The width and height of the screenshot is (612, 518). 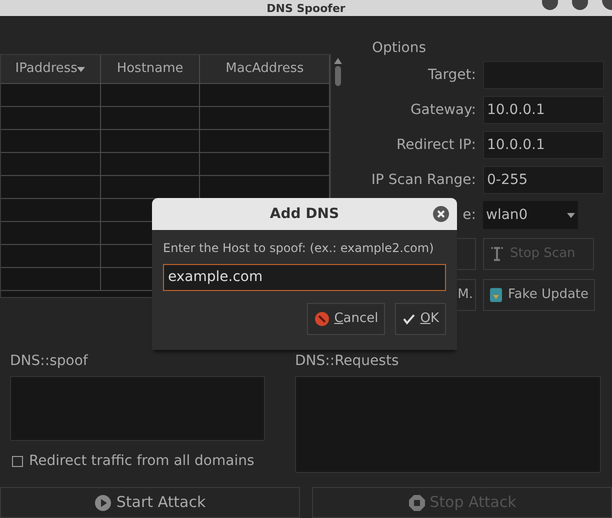 What do you see at coordinates (146, 461) in the screenshot?
I see `redirect-checkbox: Redirect traffic from all domains` at bounding box center [146, 461].